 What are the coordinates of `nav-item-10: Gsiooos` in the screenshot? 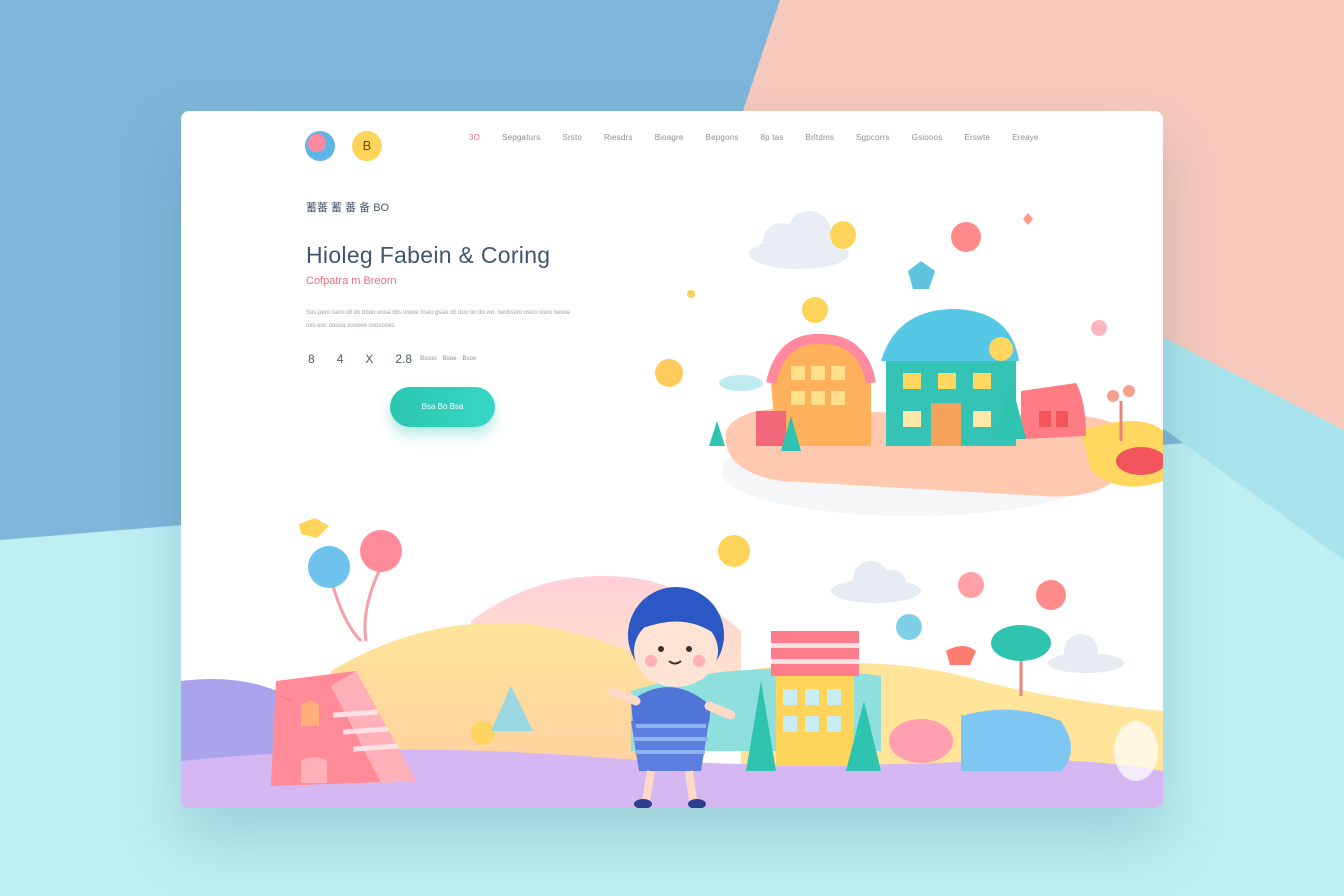 It's located at (927, 138).